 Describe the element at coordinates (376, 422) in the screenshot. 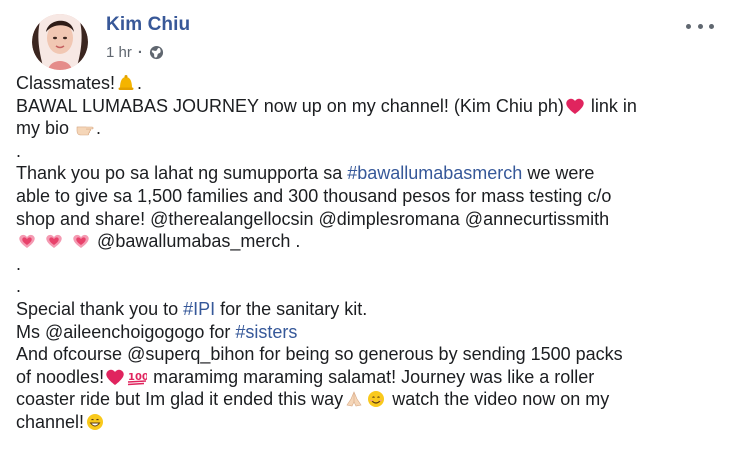

I see `post-line: channel!` at that location.